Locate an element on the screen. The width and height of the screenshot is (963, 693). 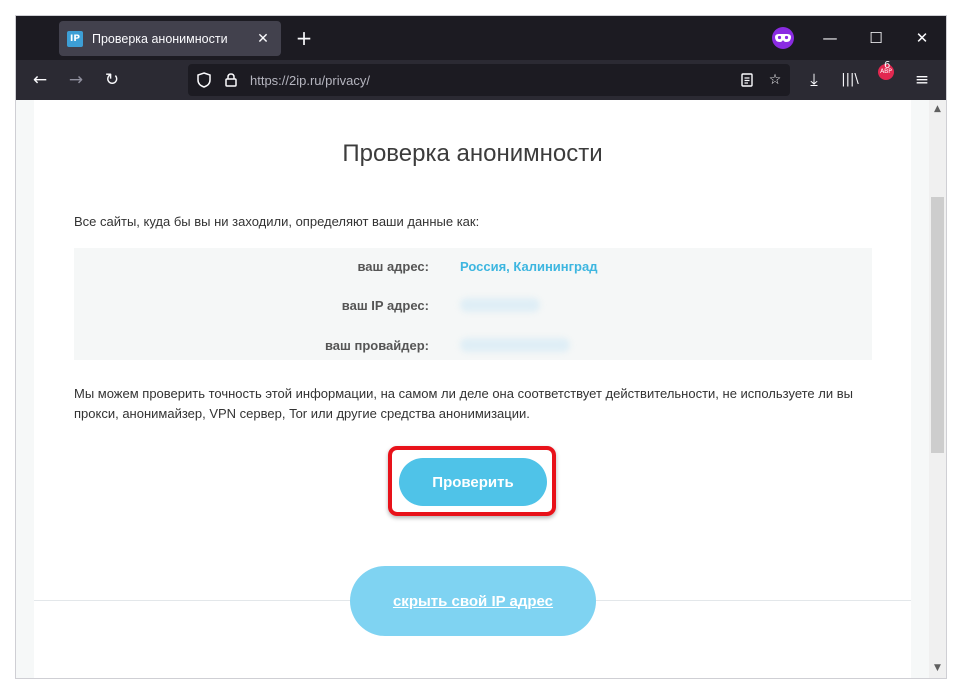
provider-label: ваш провайдер: is located at coordinates (376, 345).